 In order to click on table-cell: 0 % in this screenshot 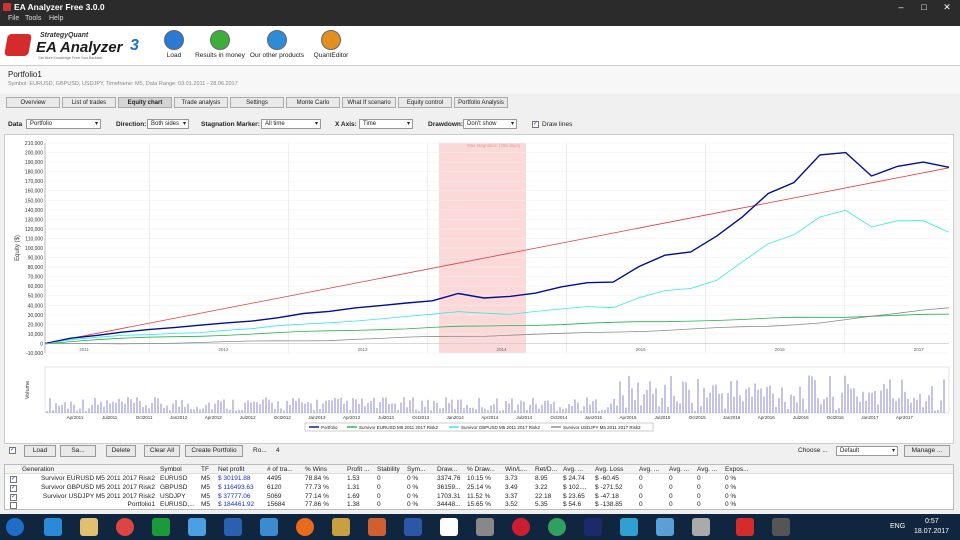, I will do `click(731, 505)`.